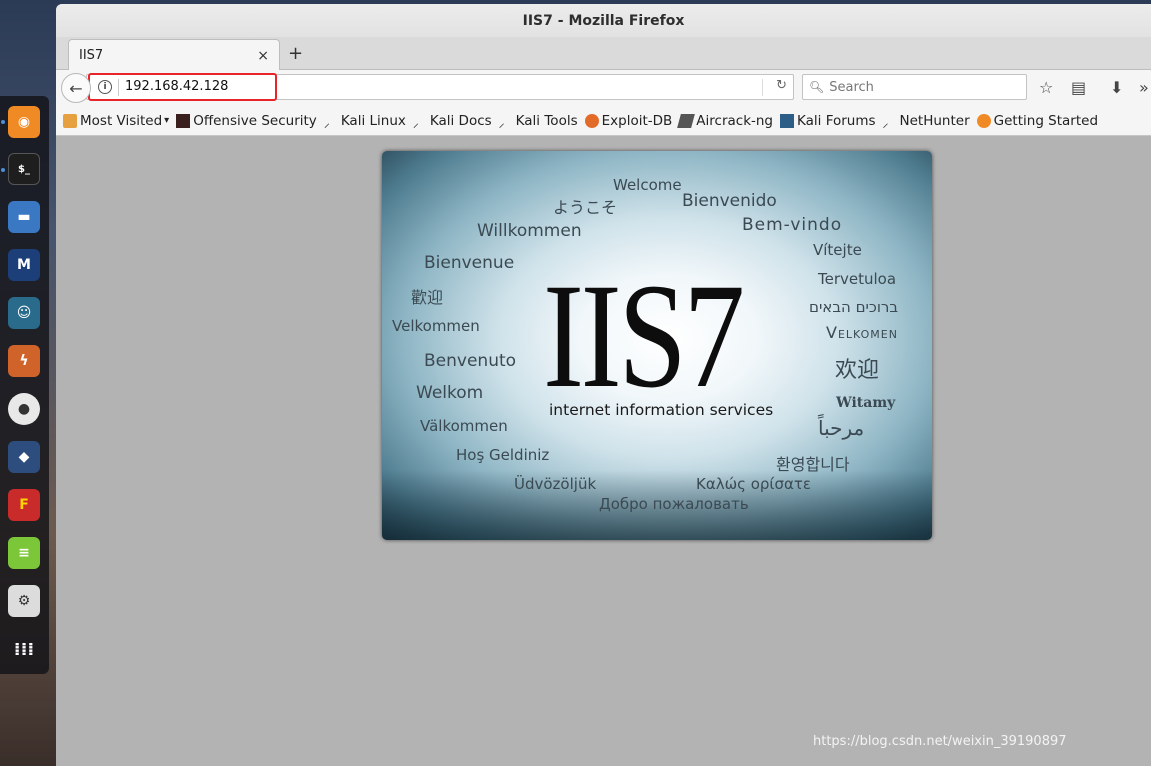 The width and height of the screenshot is (1151, 766). Describe the element at coordinates (469, 263) in the screenshot. I see `word-bienvenue: Bienvenue` at that location.